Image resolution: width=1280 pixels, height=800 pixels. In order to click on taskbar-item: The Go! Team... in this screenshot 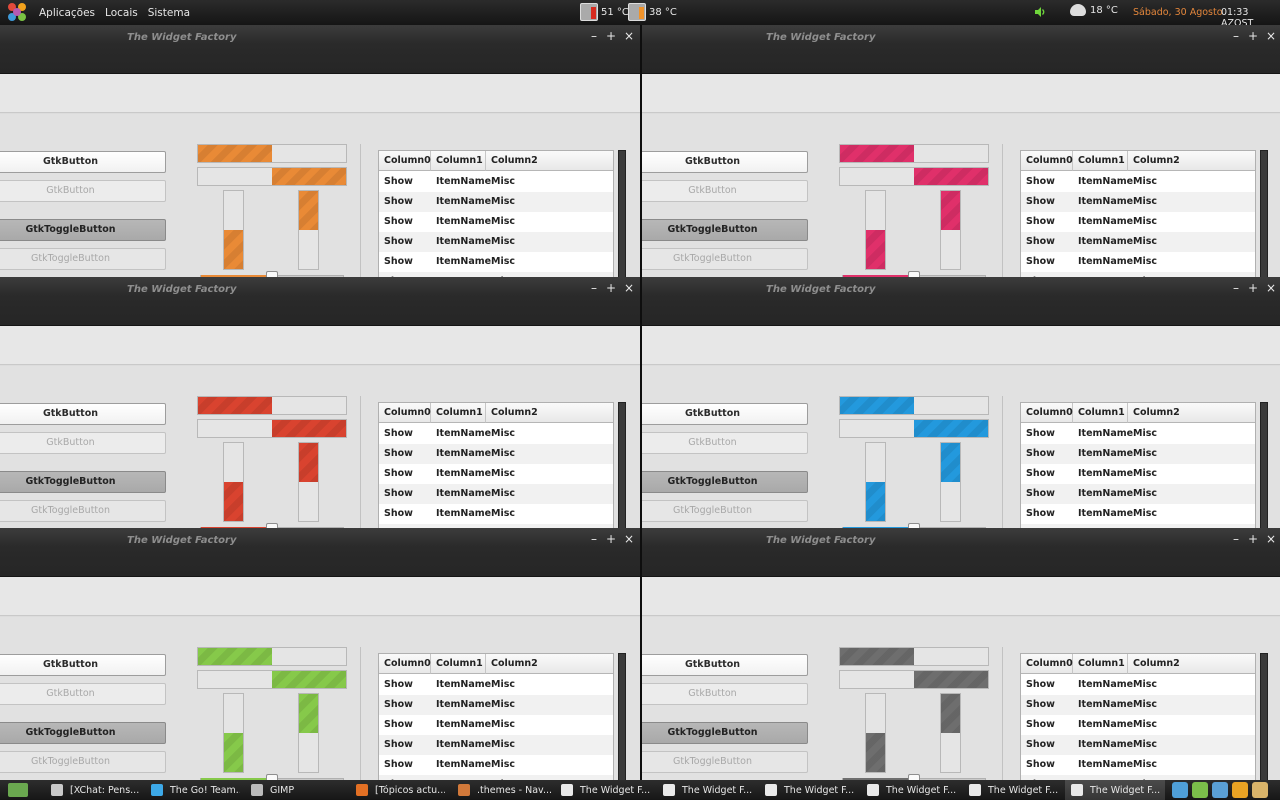, I will do `click(192, 790)`.